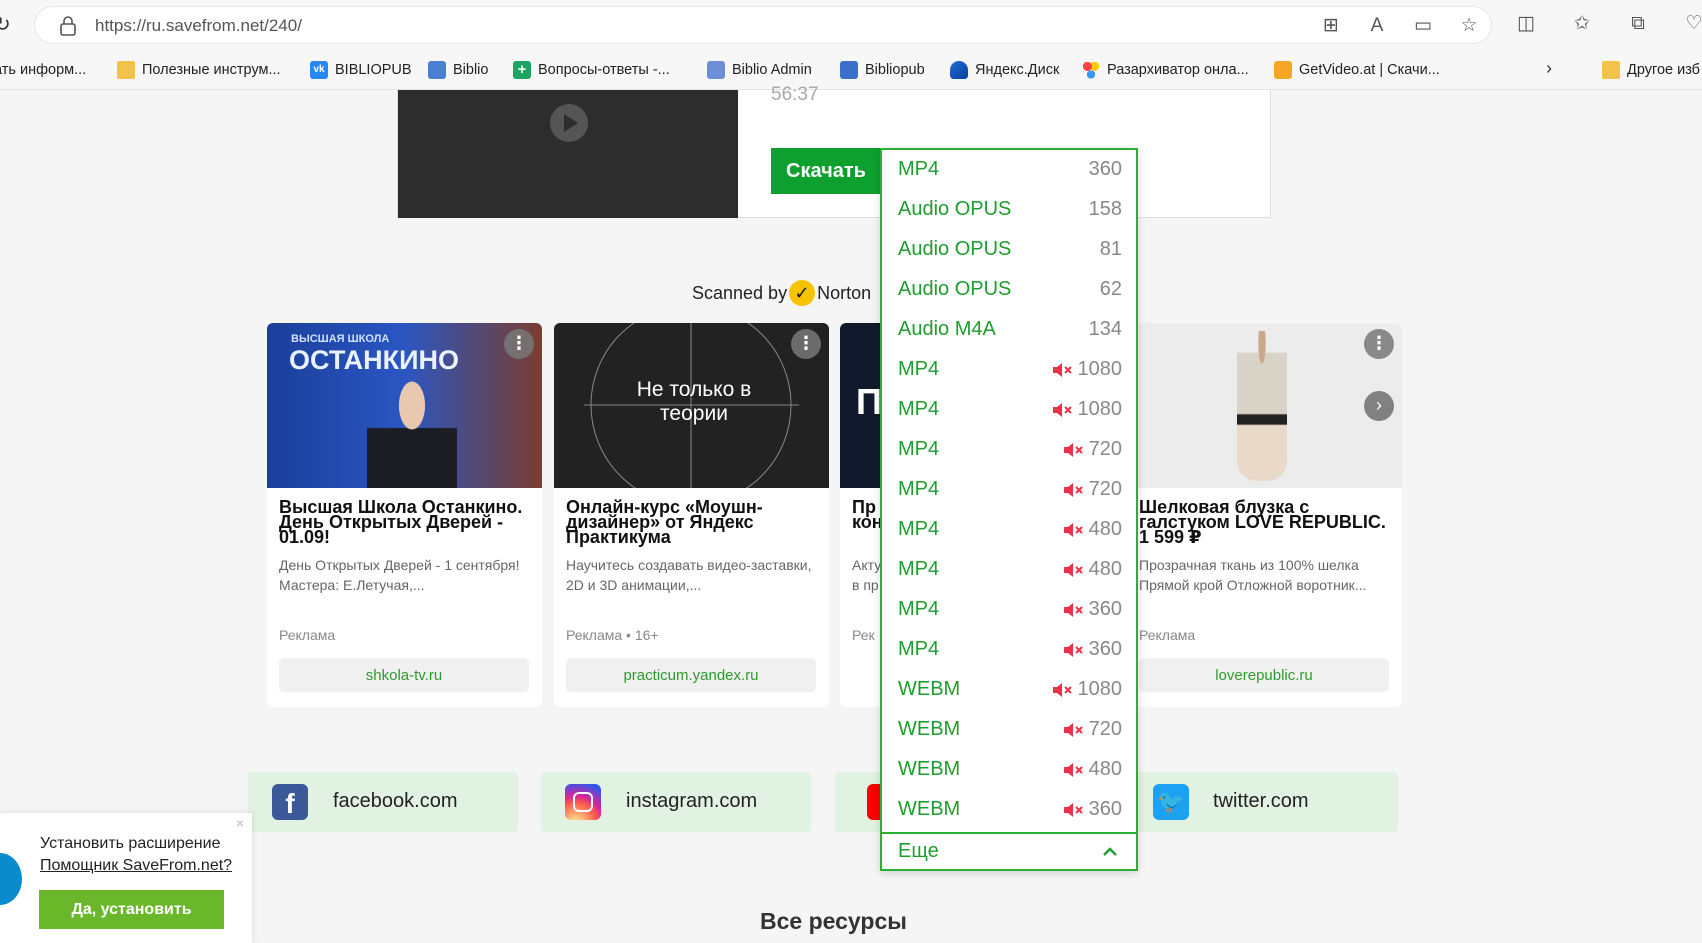 This screenshot has width=1702, height=943. I want to click on format-label: WEBM, so click(929, 729).